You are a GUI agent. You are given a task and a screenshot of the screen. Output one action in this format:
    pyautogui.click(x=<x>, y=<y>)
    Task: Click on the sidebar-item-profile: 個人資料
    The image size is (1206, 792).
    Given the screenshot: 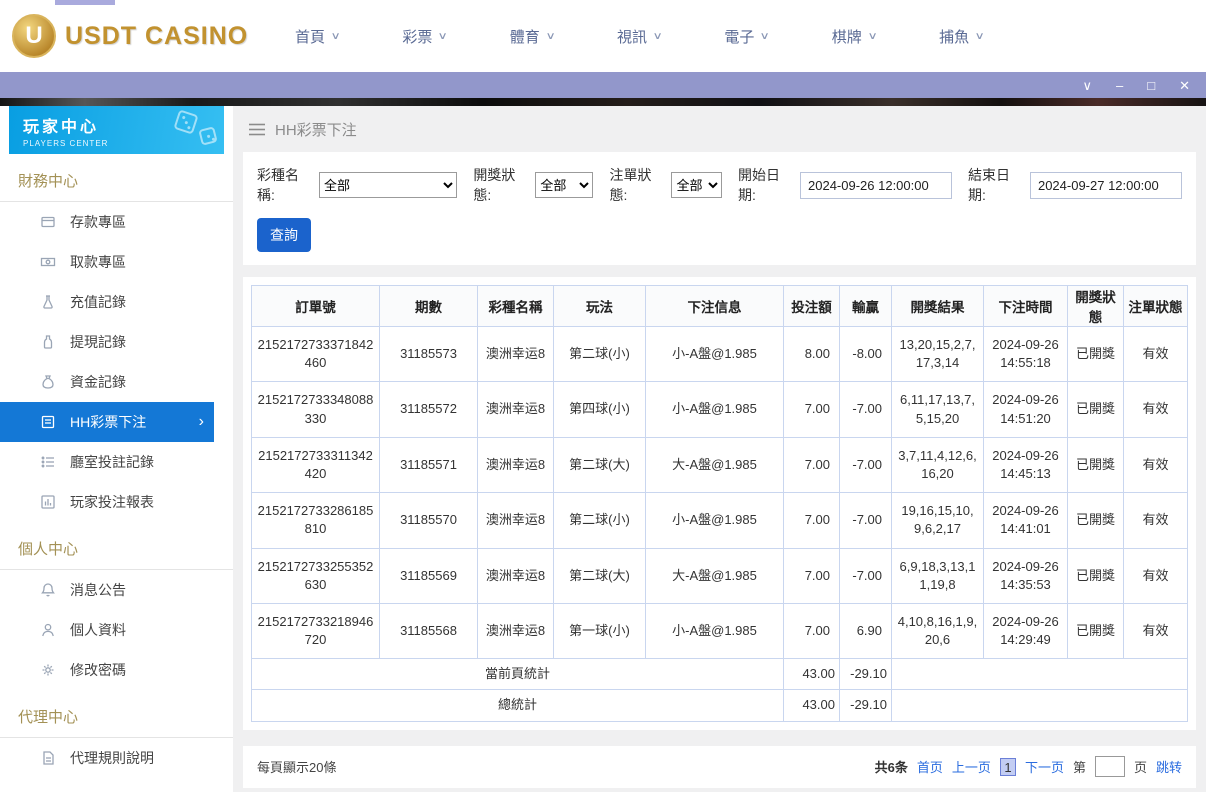 What is the action you would take?
    pyautogui.click(x=116, y=630)
    